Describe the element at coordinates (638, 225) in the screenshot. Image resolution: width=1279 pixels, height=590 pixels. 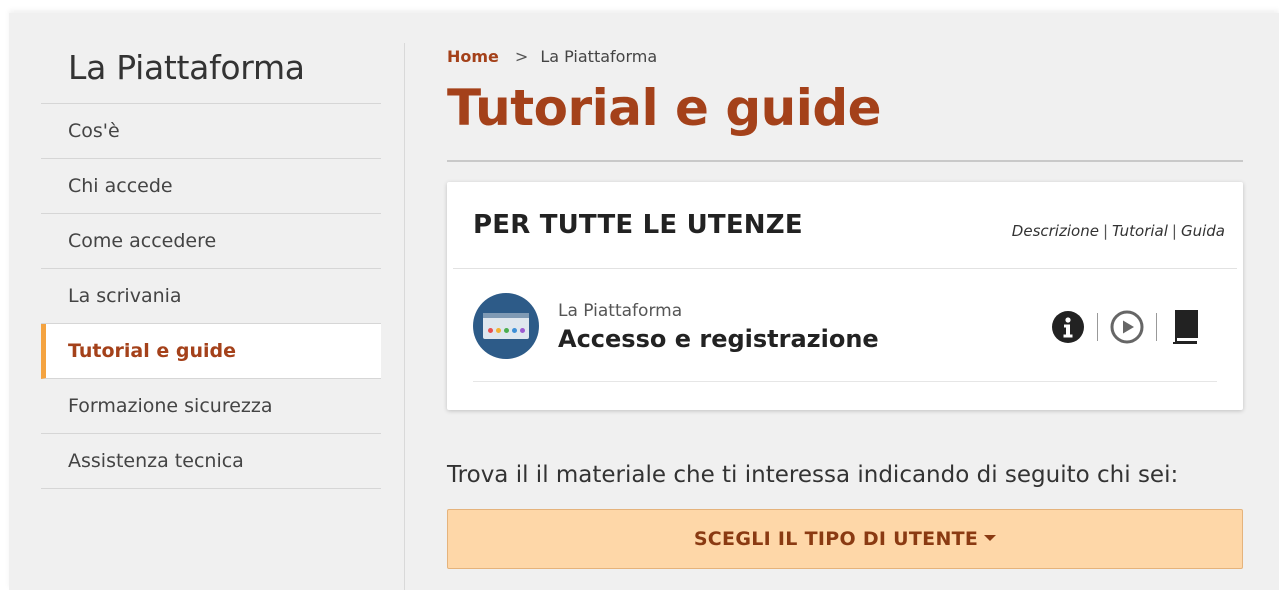
I see `card-title: PER TUTTE LE UTENZE` at that location.